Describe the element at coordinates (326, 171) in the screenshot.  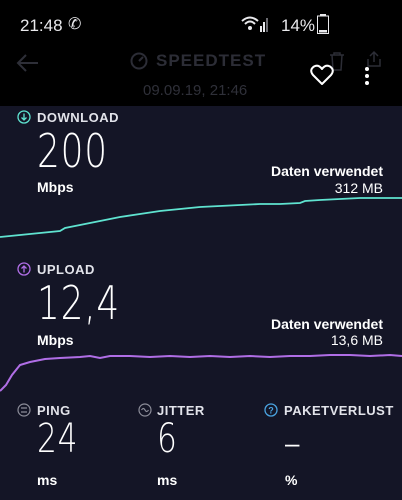
I see `download-data-used-label: Daten verwendet` at that location.